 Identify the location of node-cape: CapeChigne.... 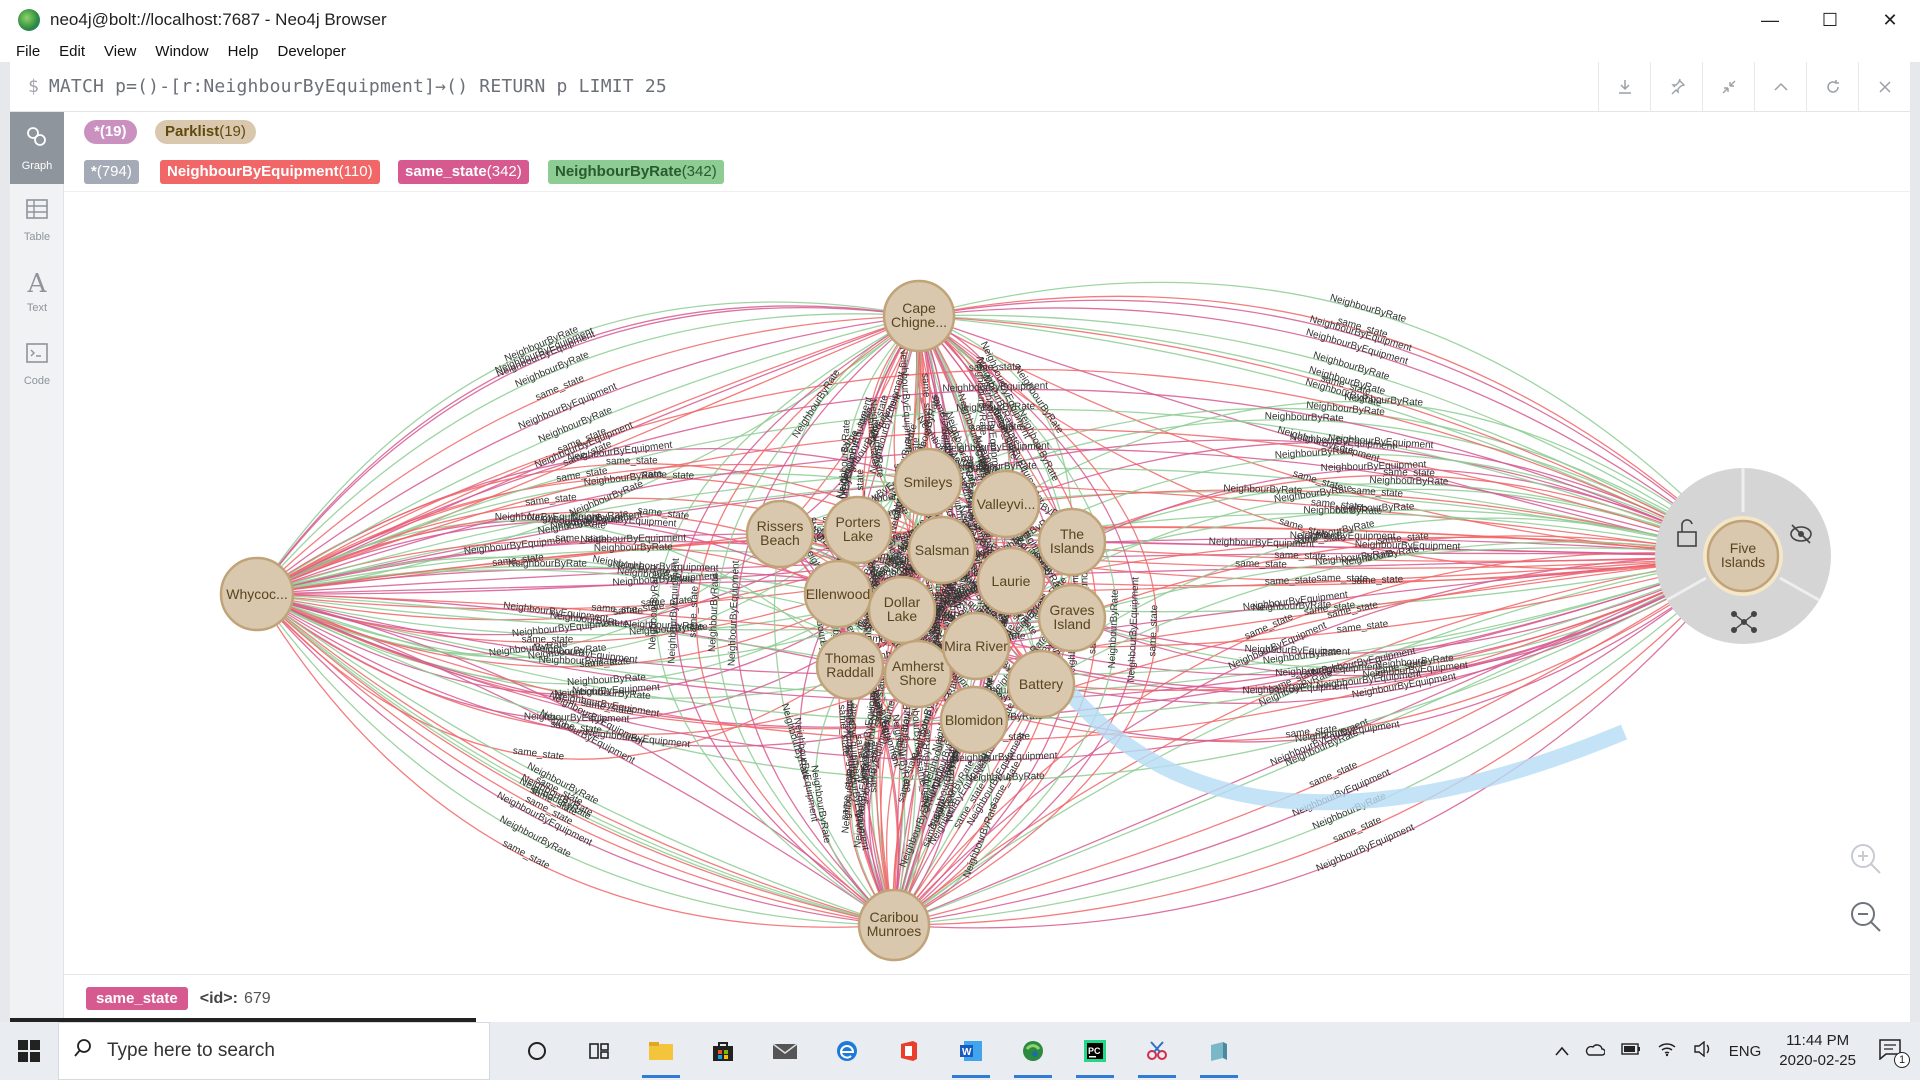
(919, 316).